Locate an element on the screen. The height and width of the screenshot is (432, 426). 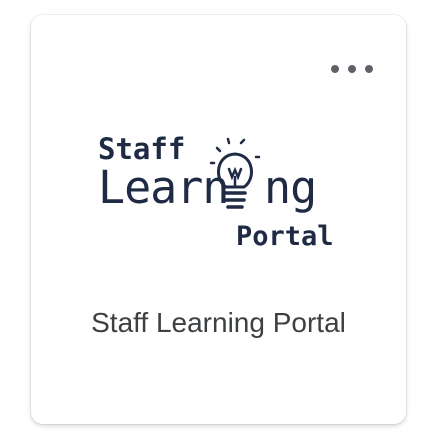
logo-word-ng: ng is located at coordinates (290, 187).